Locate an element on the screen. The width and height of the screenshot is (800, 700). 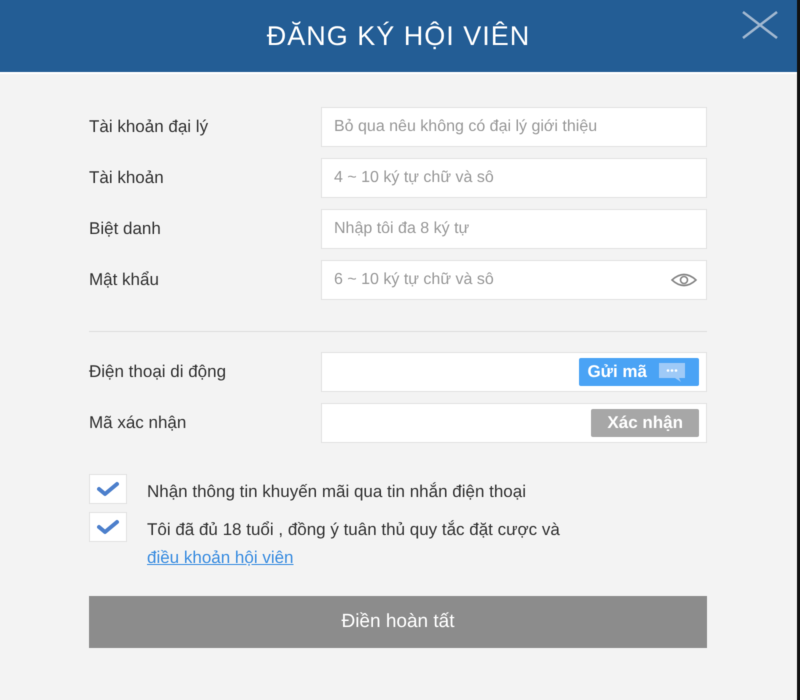
field-label: Tài khoản is located at coordinates (127, 178).